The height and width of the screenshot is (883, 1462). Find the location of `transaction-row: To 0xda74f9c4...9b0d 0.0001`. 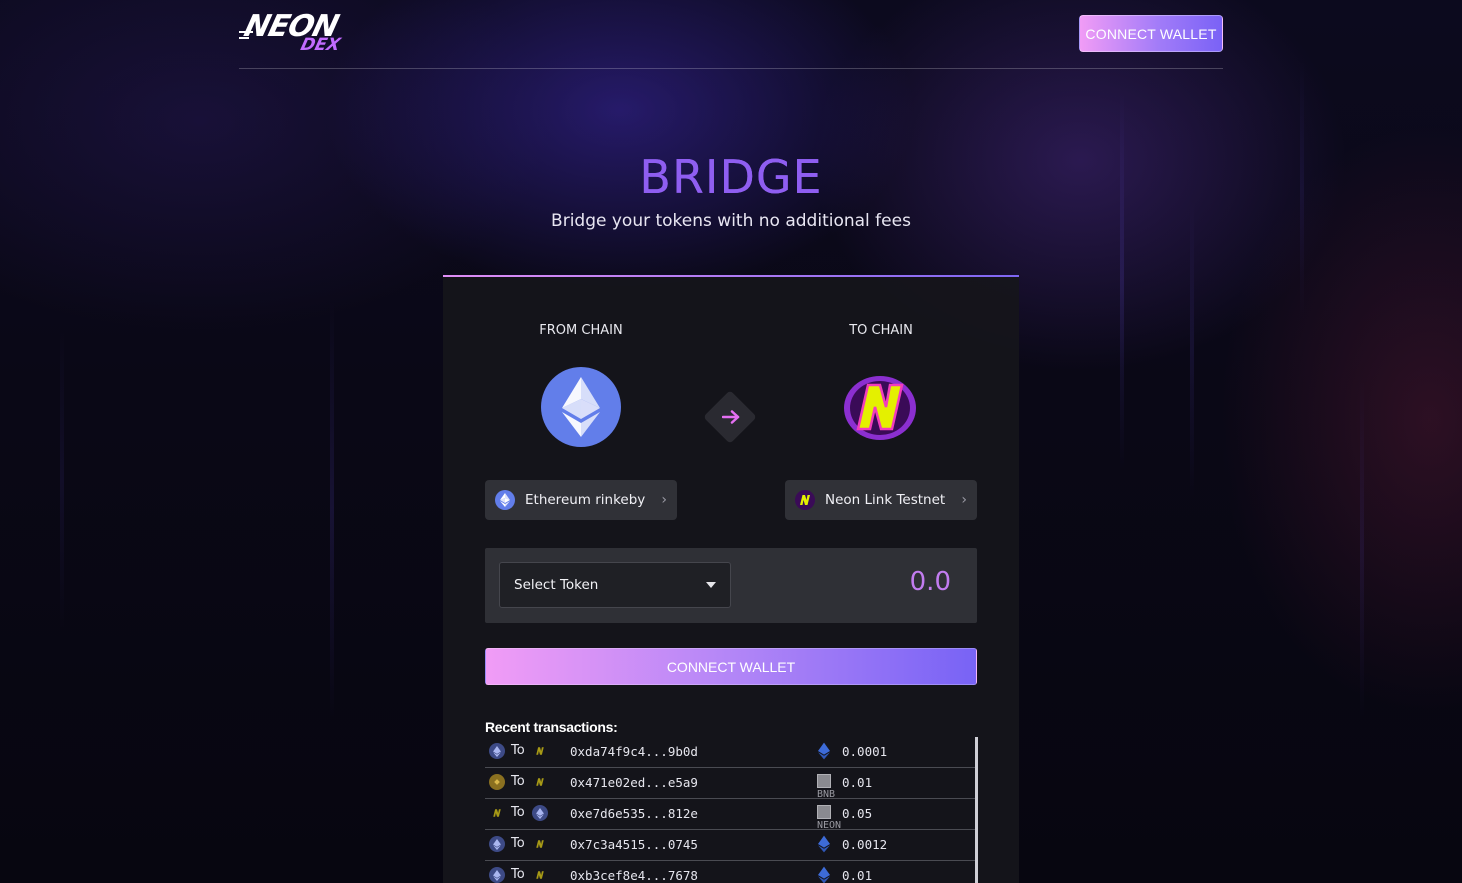

transaction-row: To 0xda74f9c4...9b0d 0.0001 is located at coordinates (730, 752).